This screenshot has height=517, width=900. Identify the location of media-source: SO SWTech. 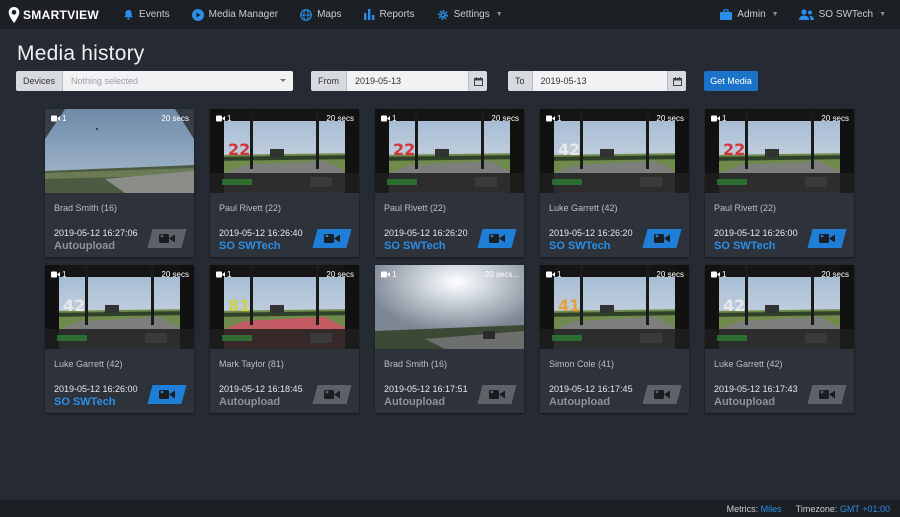
(250, 246).